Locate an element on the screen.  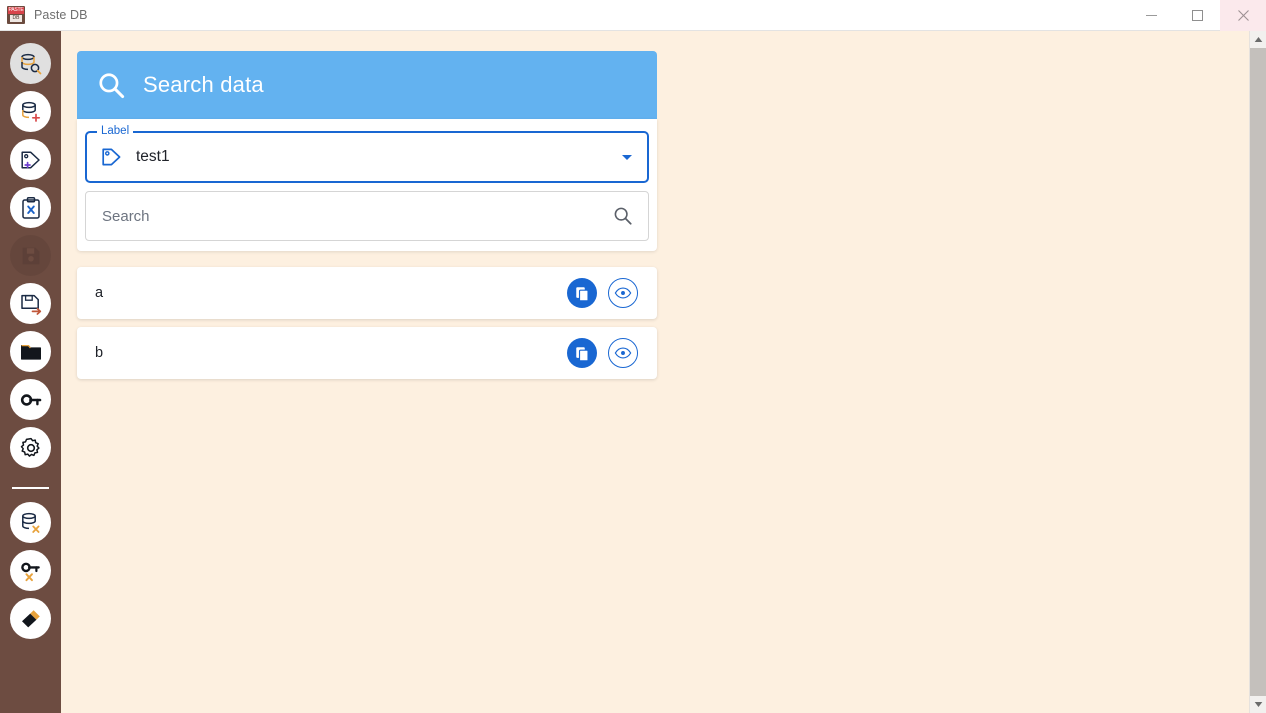
minimize-button is located at coordinates (1151, 15).